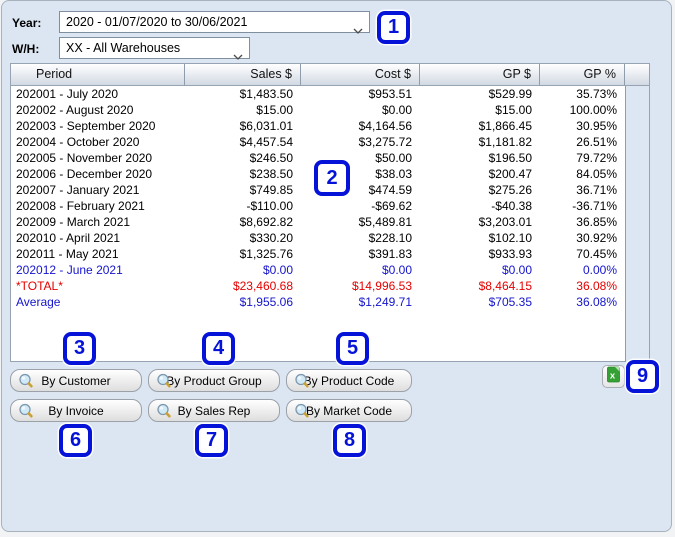 The image size is (675, 537). I want to click on chevron-down-icon, so click(358, 30).